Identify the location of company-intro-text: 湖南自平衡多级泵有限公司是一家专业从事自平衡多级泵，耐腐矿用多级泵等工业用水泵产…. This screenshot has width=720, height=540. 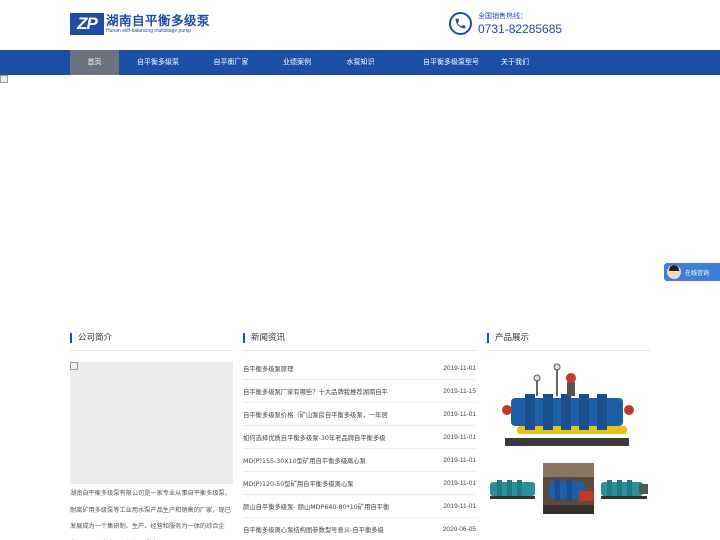
(150, 515).